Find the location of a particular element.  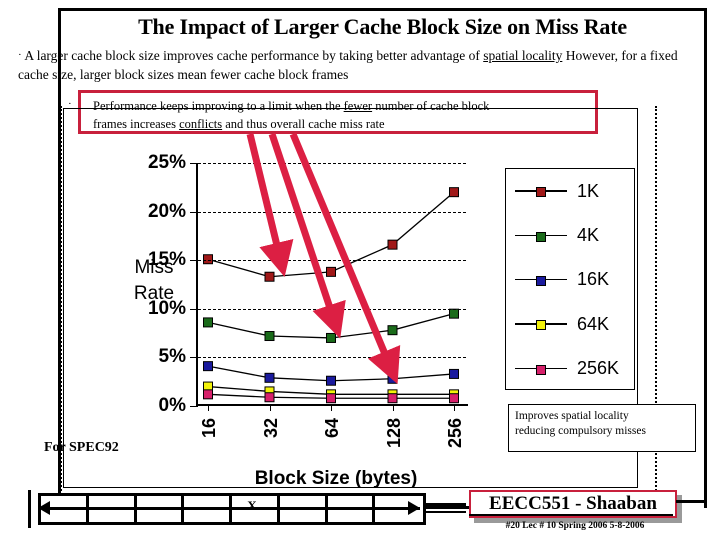

legend-label: 1K is located at coordinates (588, 190).